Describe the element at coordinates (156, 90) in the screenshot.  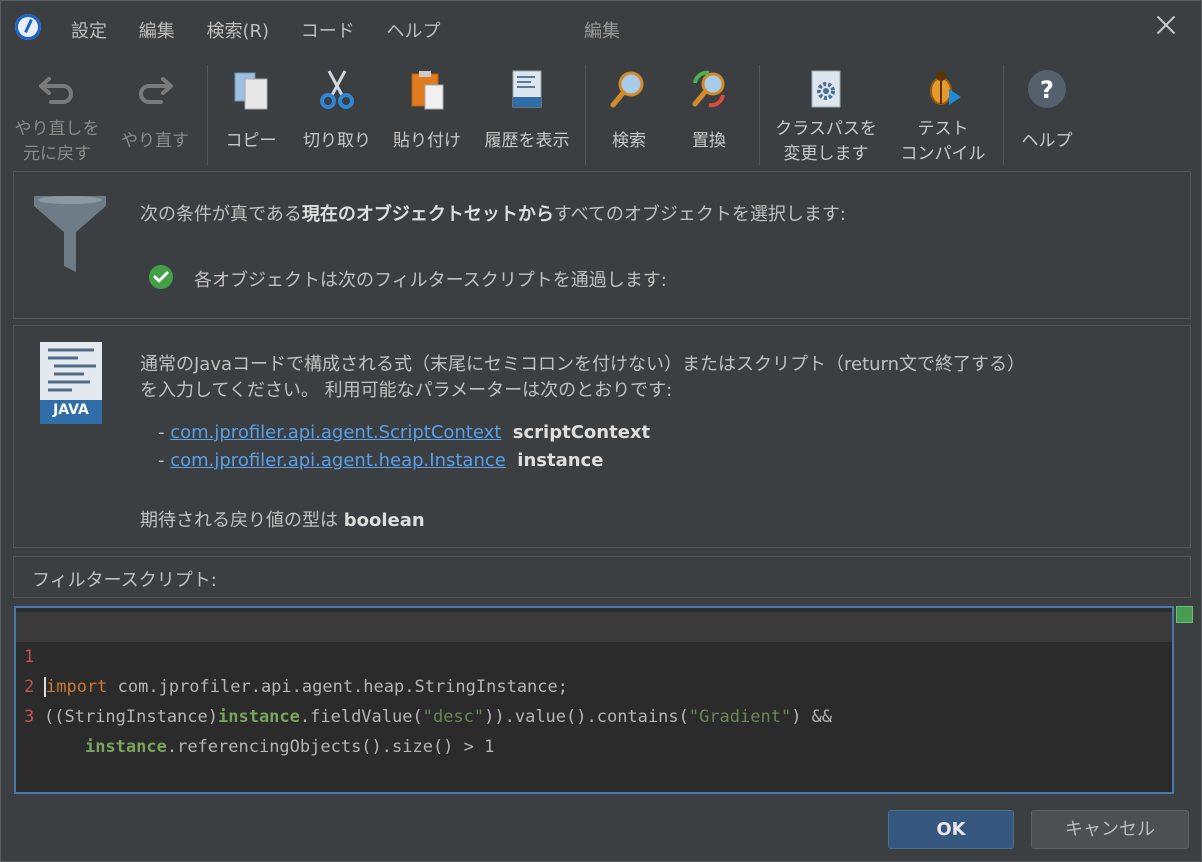
I see `redo-icon` at that location.